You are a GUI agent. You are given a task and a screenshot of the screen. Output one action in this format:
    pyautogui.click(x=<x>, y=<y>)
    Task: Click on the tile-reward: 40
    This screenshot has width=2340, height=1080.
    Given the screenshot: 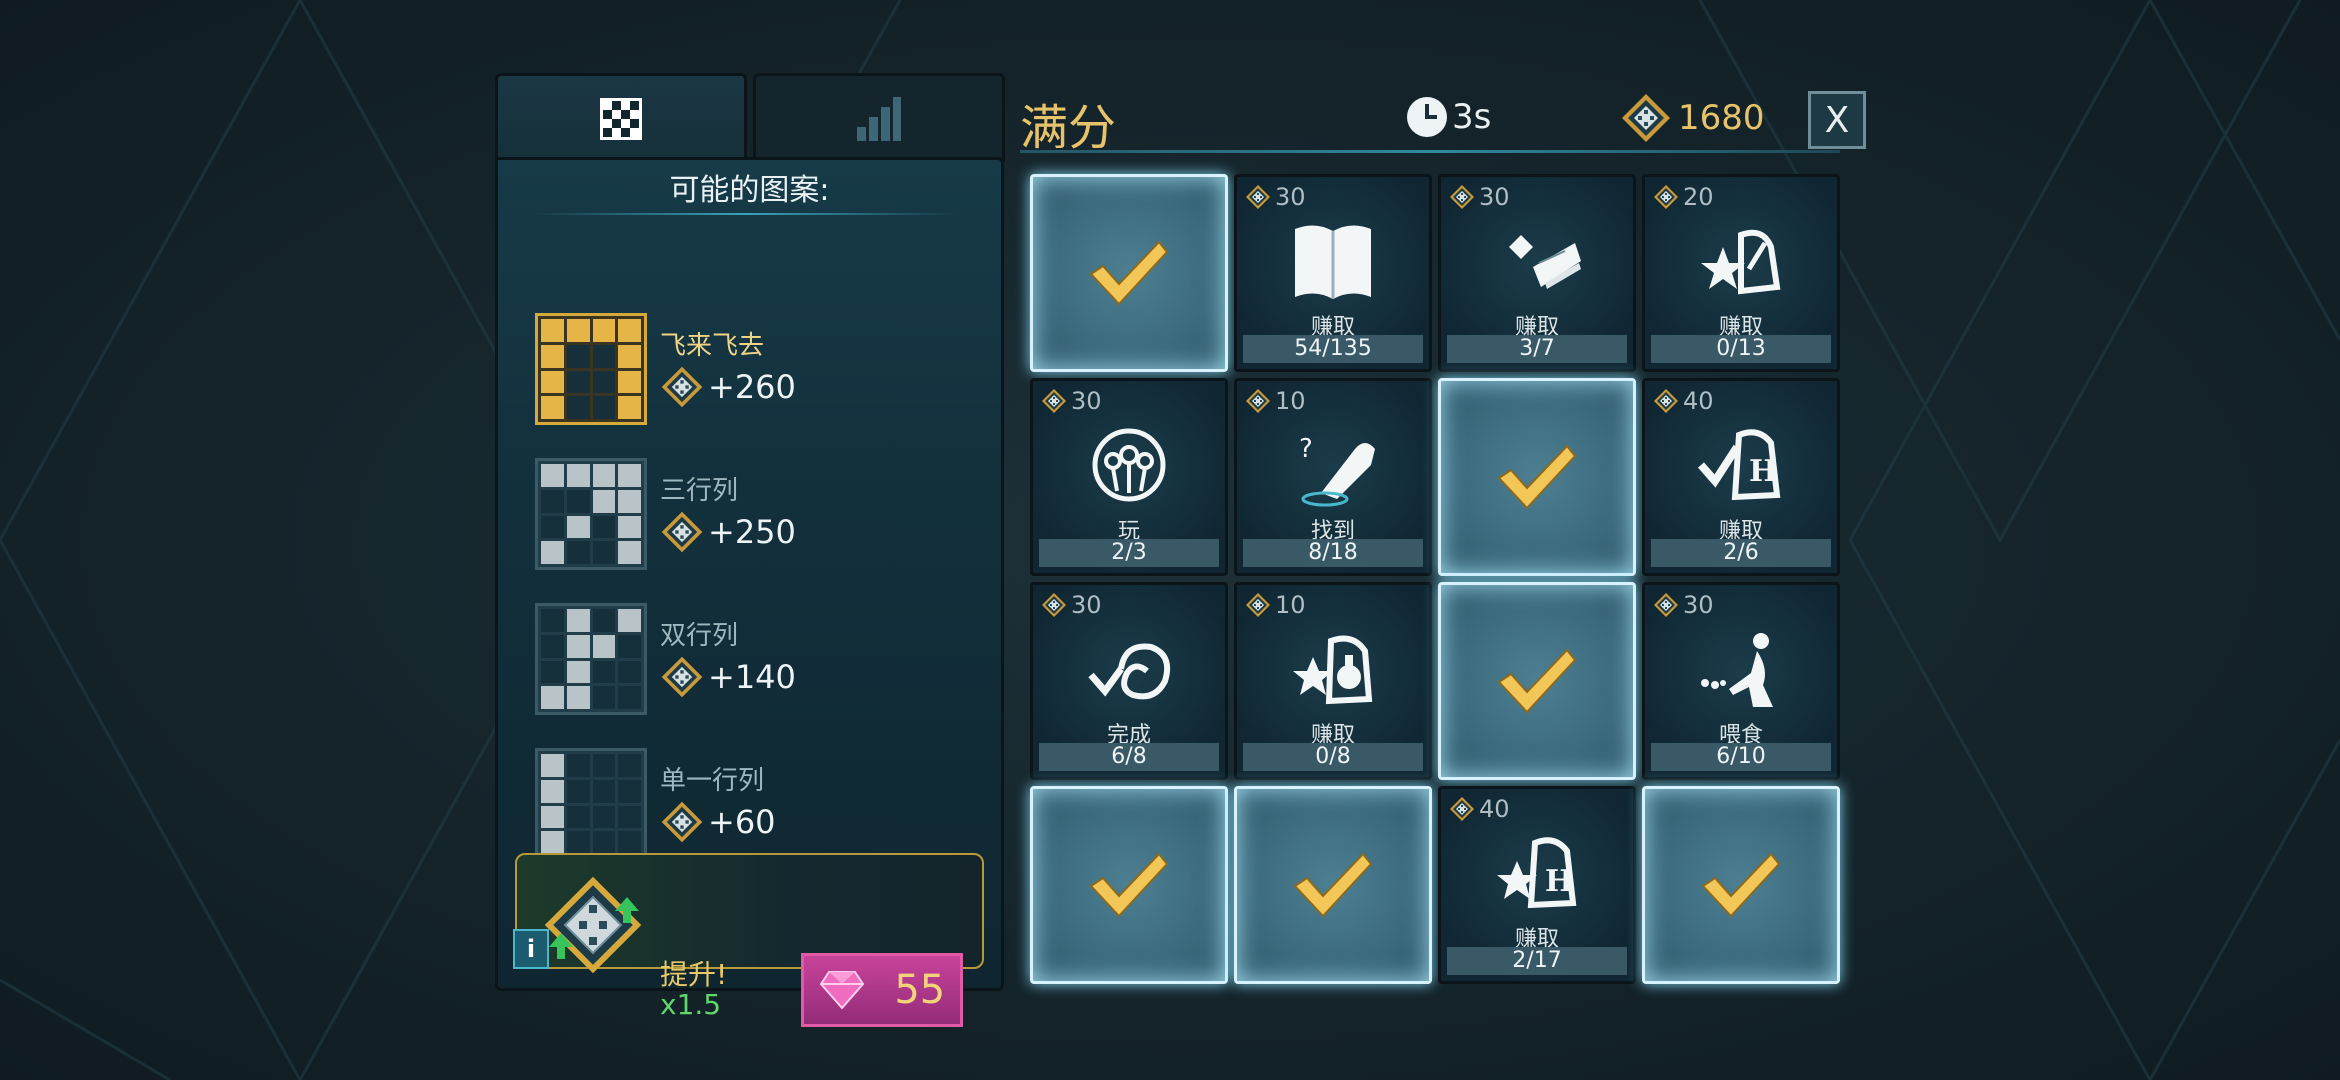 What is the action you would take?
    pyautogui.click(x=1479, y=809)
    